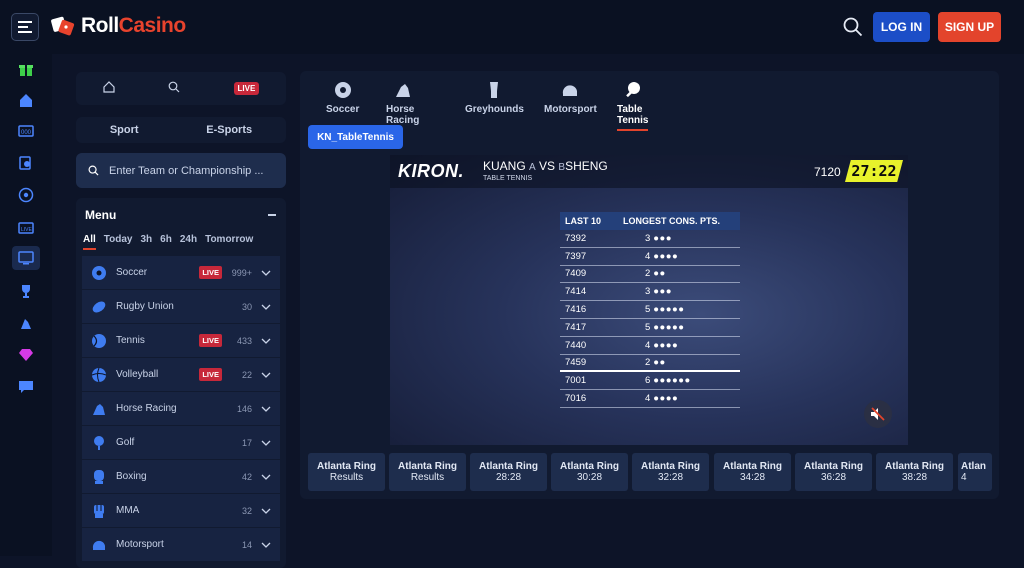  Describe the element at coordinates (63, 26) in the screenshot. I see `dice-logo-icon` at that location.